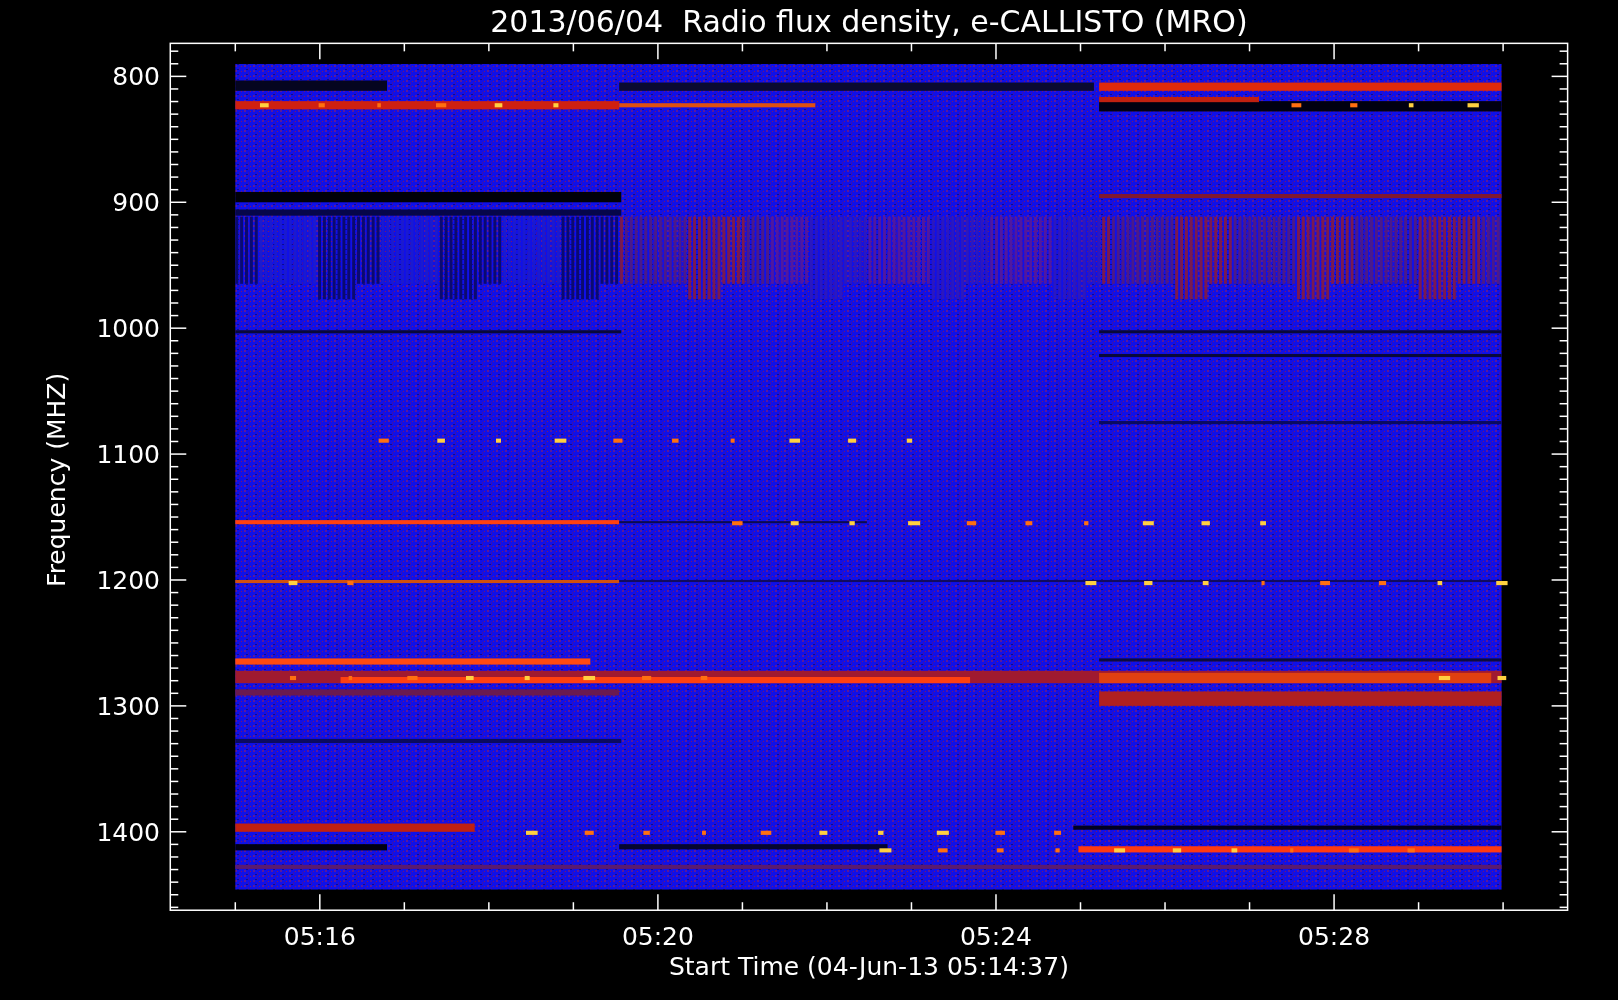 The image size is (1618, 1000). What do you see at coordinates (995, 936) in the screenshot?
I see `axis-tick-label: 05:24` at bounding box center [995, 936].